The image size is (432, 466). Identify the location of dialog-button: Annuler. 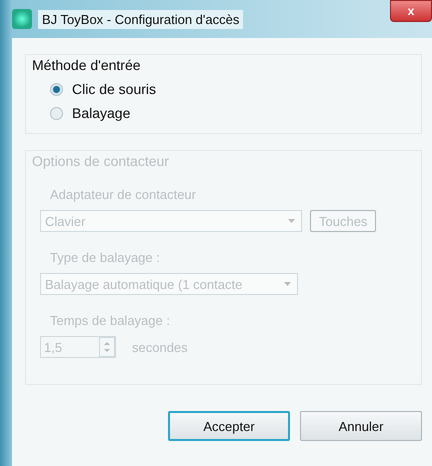
(361, 426).